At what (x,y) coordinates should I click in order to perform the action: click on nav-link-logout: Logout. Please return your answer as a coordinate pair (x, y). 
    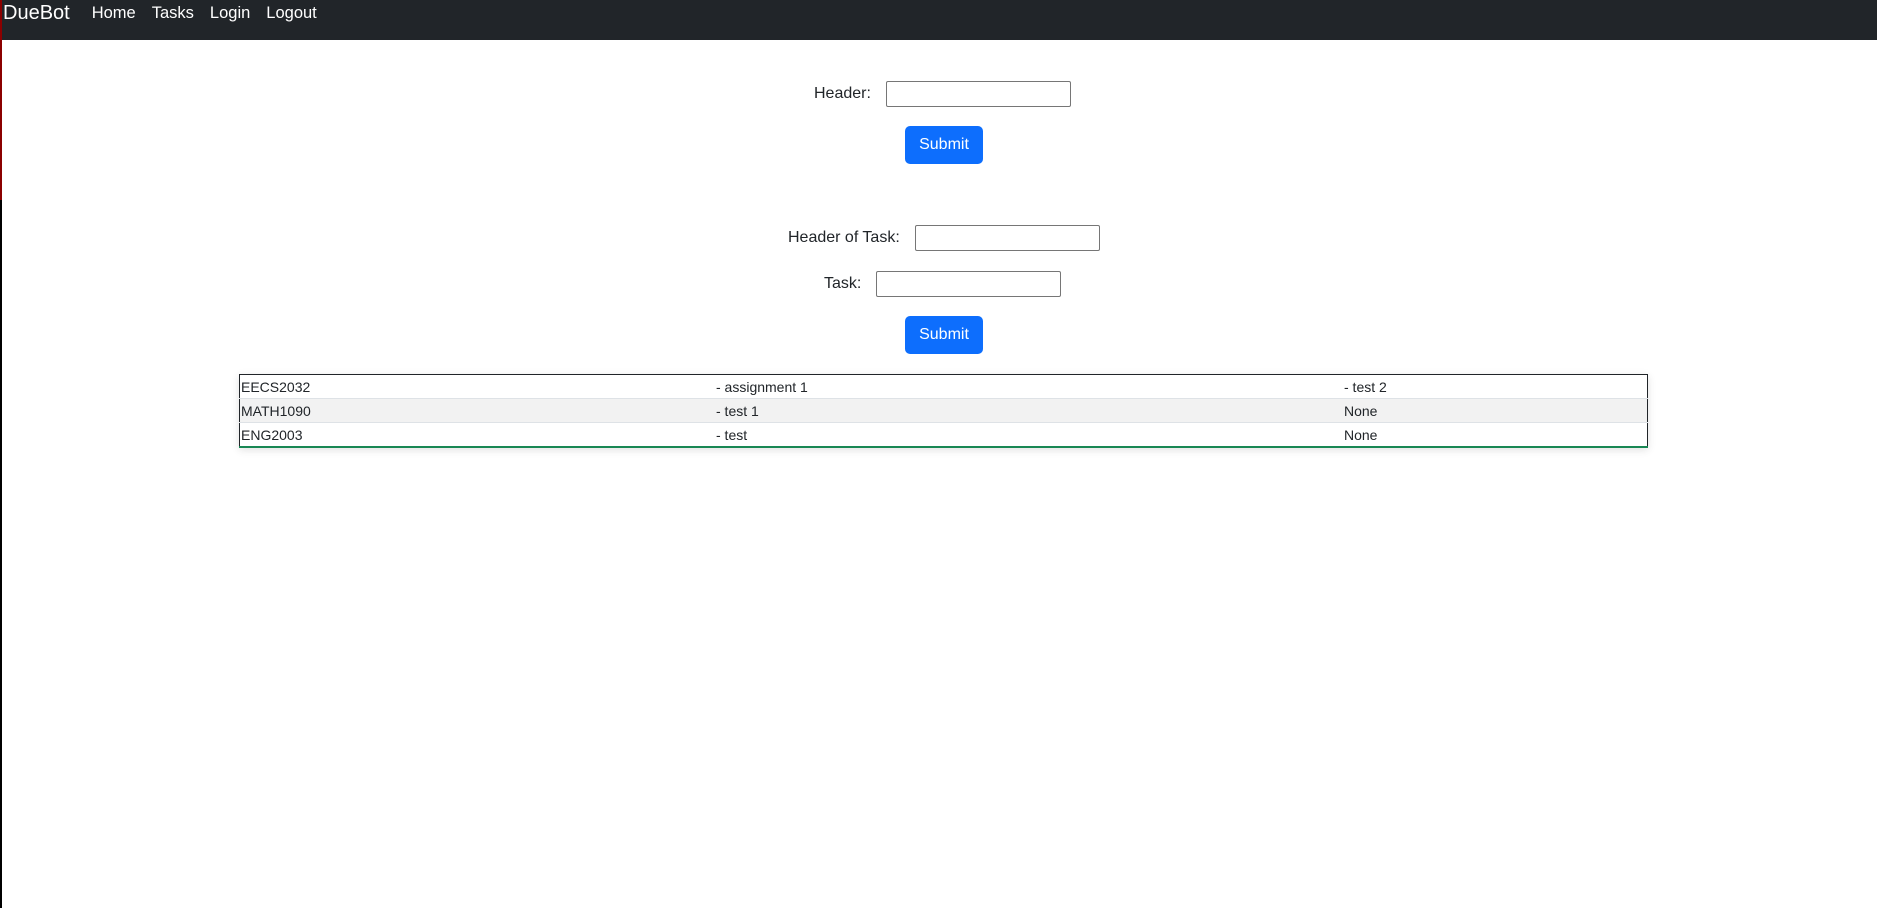
    Looking at the image, I should click on (291, 13).